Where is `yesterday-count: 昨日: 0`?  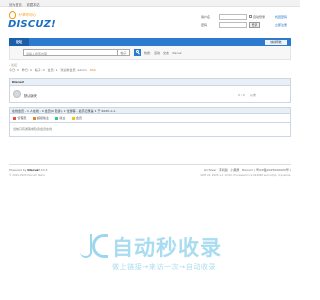
yesterday-count: 昨日: 0 is located at coordinates (26, 70).